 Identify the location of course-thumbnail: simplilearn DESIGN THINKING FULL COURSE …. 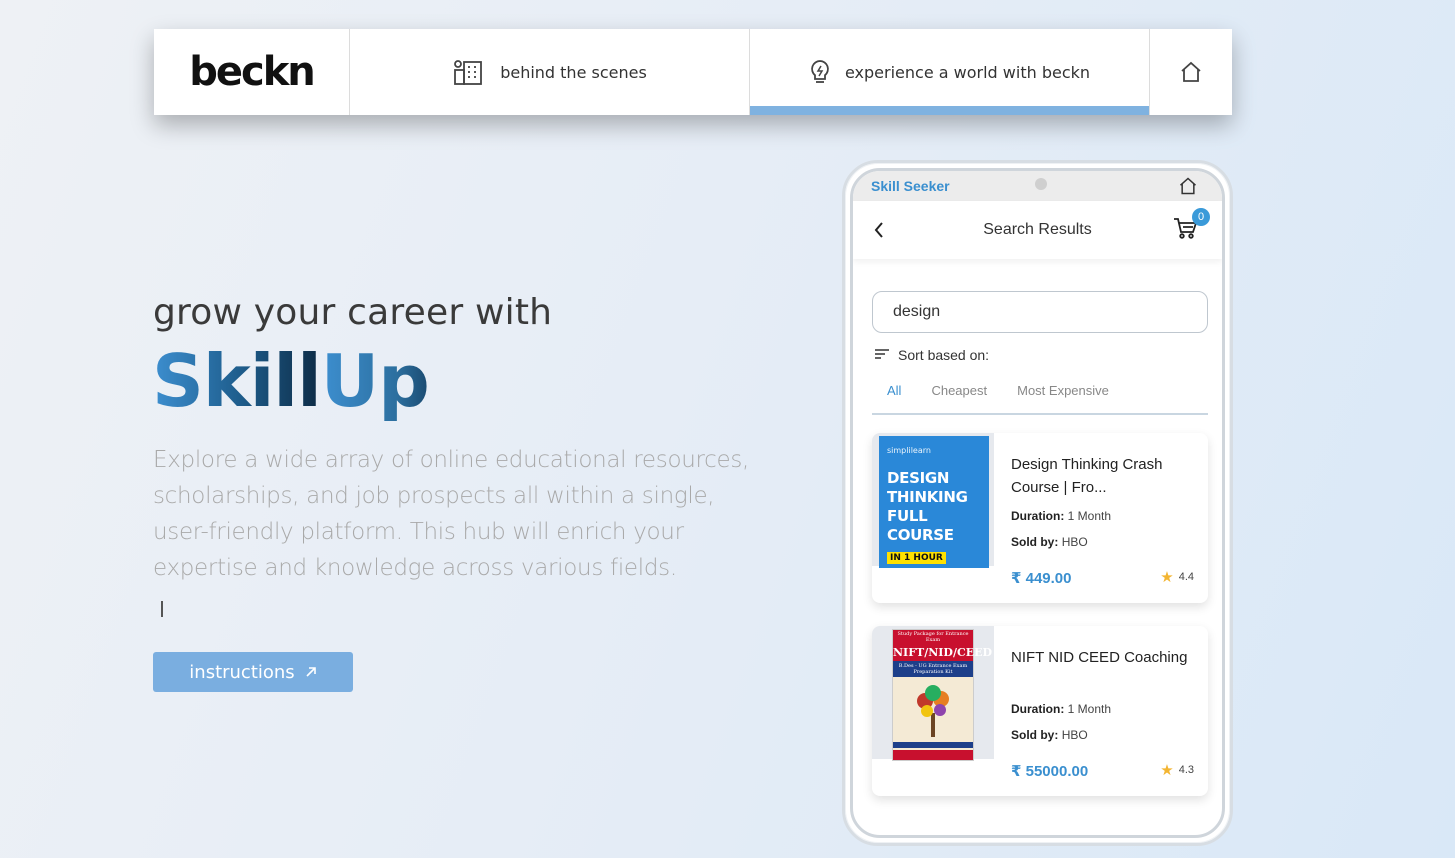
(934, 502).